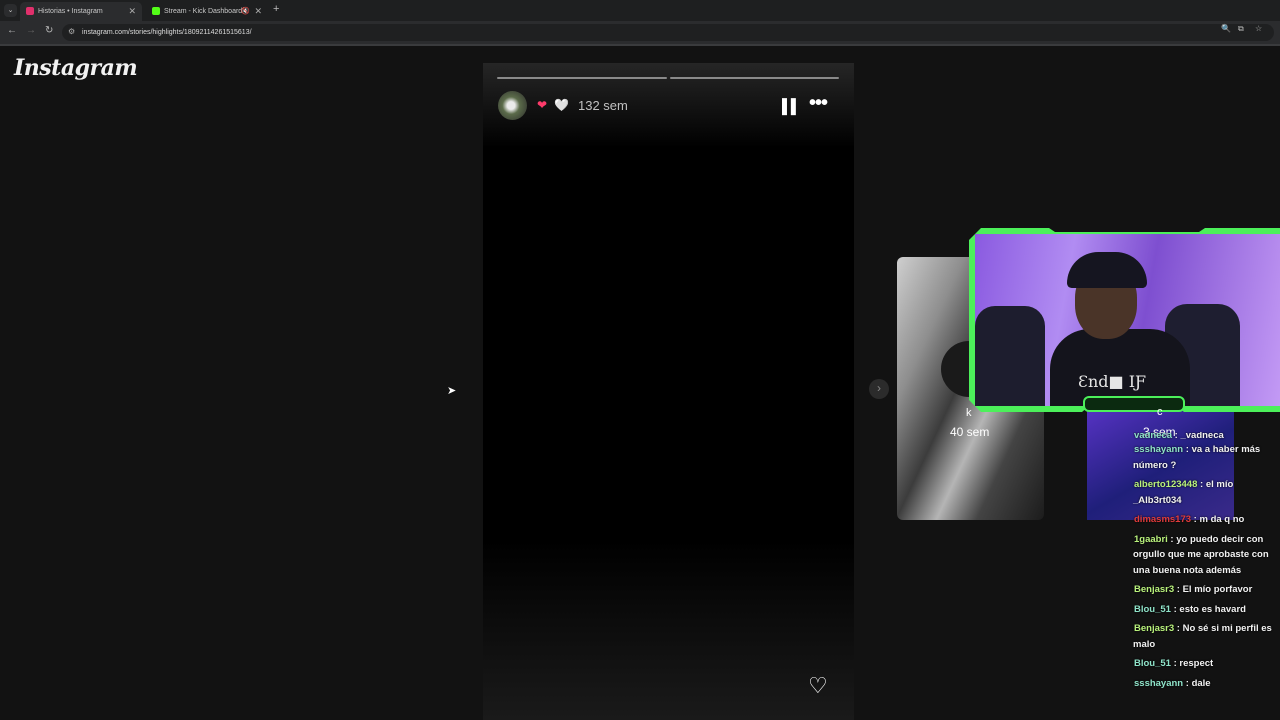 The image size is (1280, 720). What do you see at coordinates (1112, 381) in the screenshot?
I see `shirt-logo: Ɛnd■ IƑ` at bounding box center [1112, 381].